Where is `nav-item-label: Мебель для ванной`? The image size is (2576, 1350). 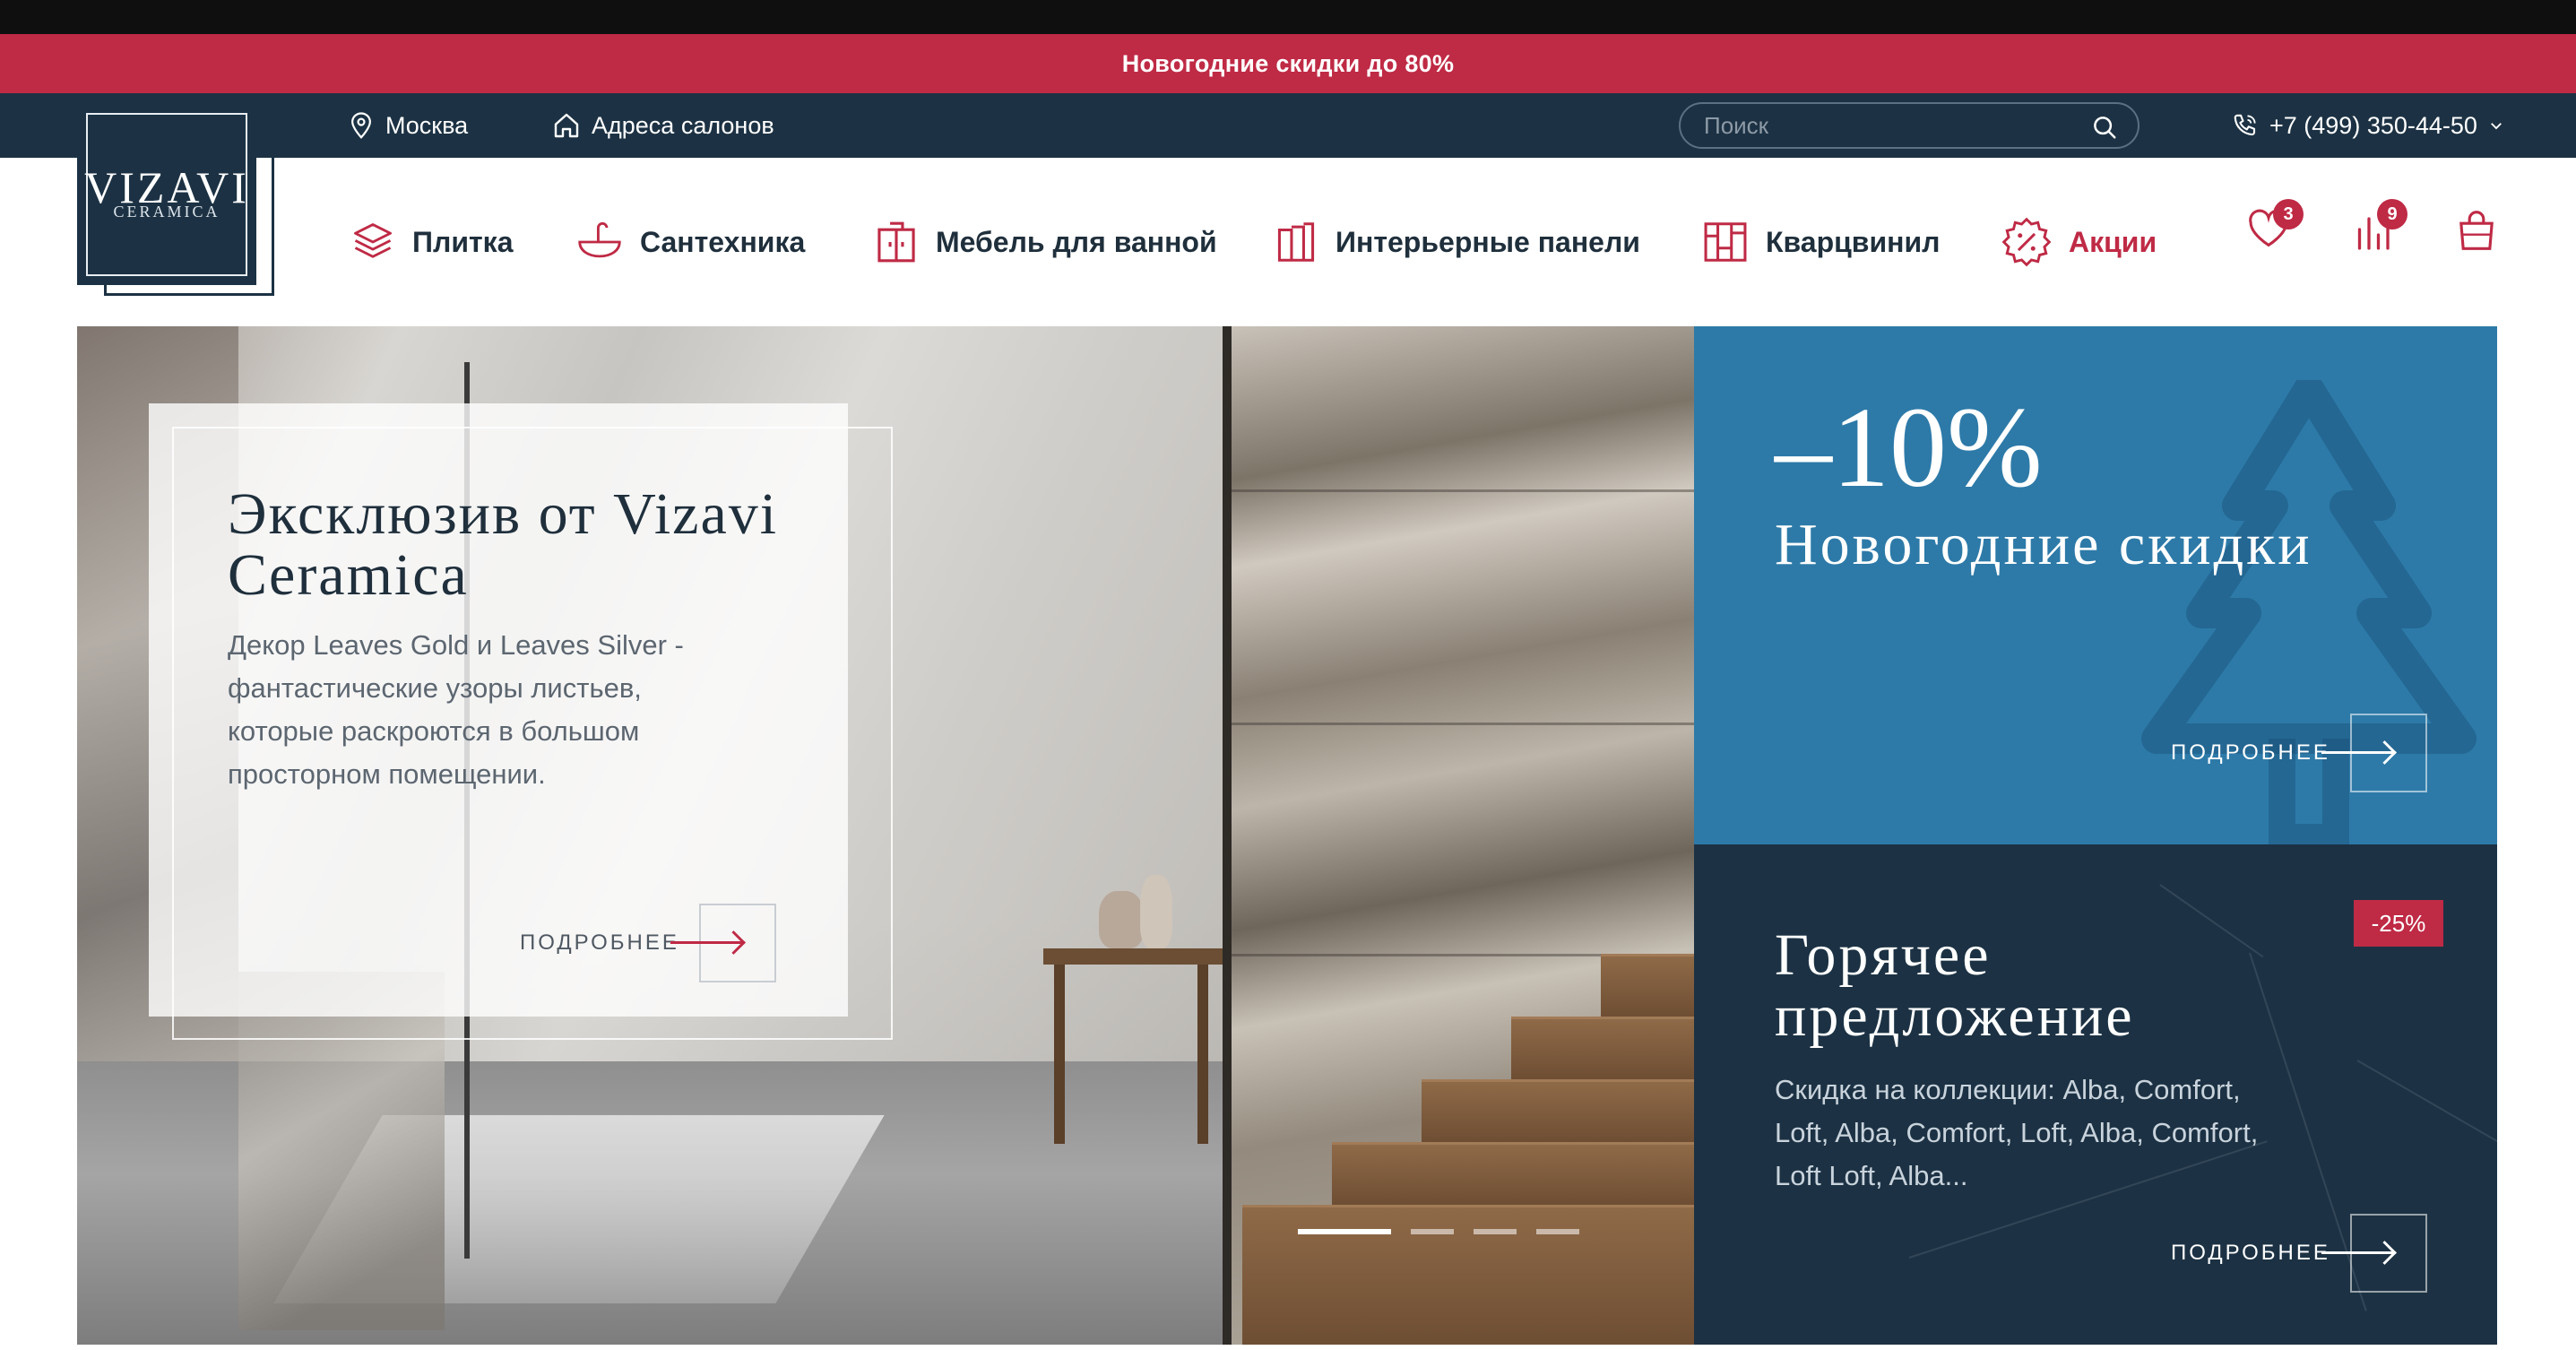
nav-item-label: Мебель для ванной is located at coordinates (1076, 242).